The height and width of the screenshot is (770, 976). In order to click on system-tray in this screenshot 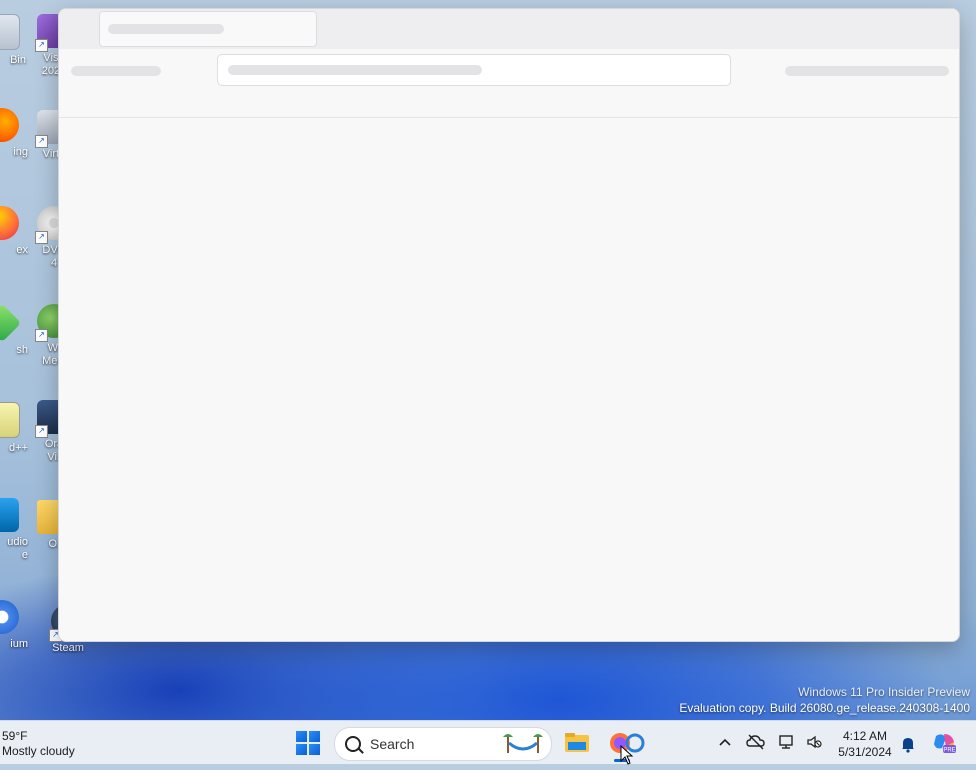, I will do `click(772, 742)`.